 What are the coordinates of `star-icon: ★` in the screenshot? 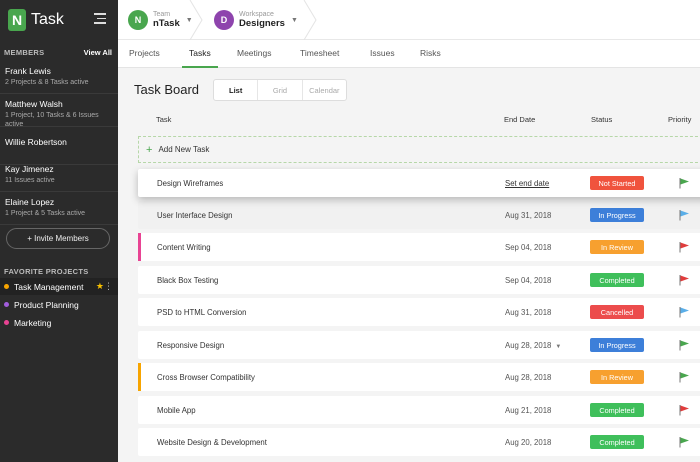 It's located at (100, 286).